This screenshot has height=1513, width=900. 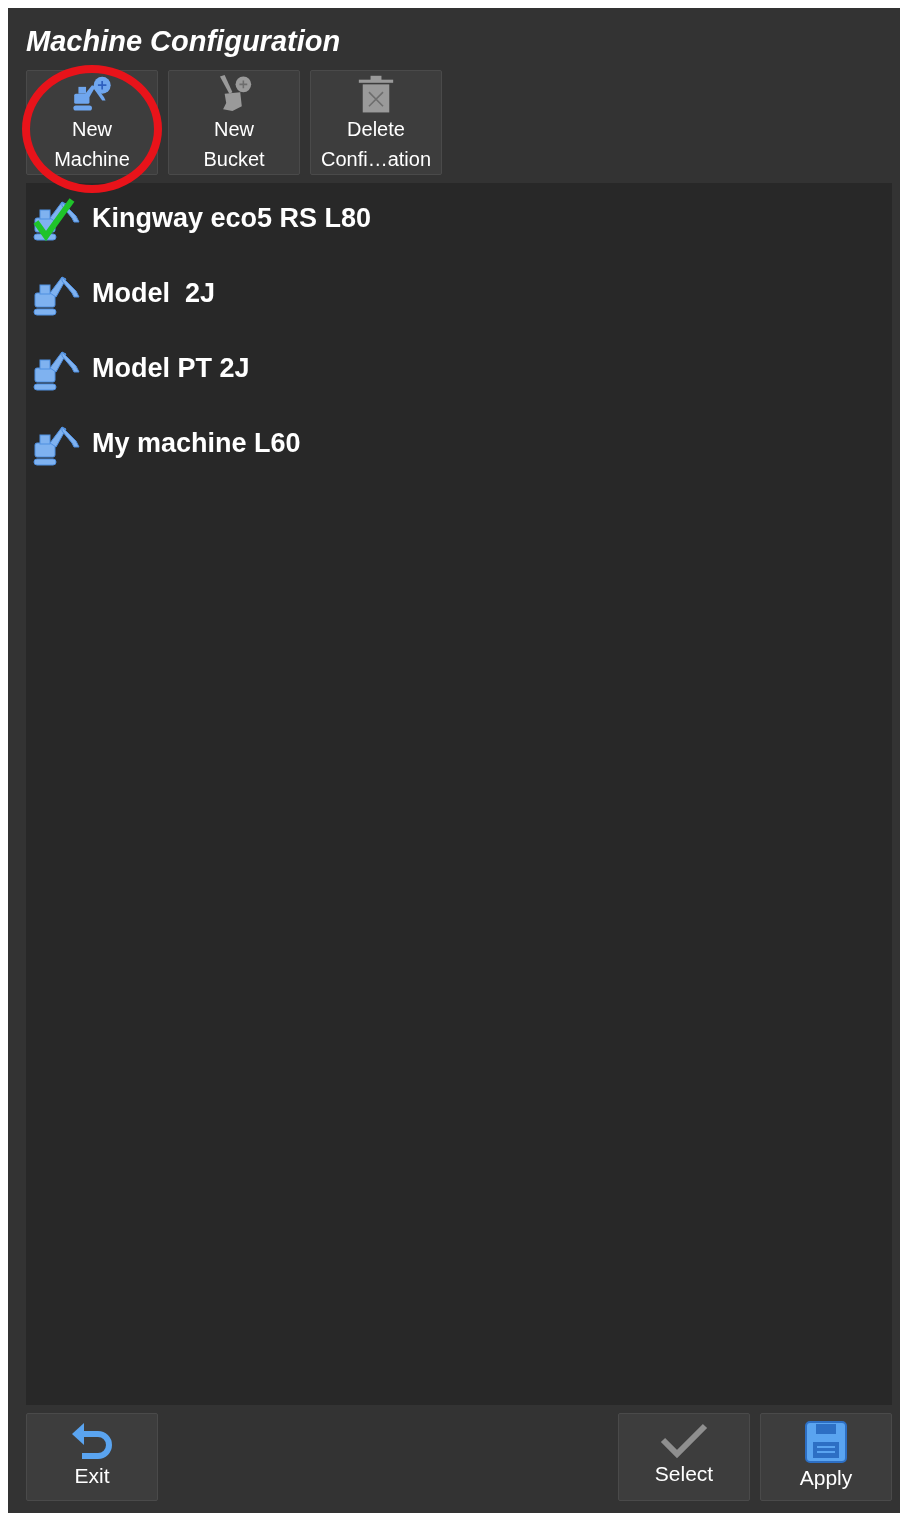 I want to click on page-title: Machine Configuration, so click(x=184, y=41).